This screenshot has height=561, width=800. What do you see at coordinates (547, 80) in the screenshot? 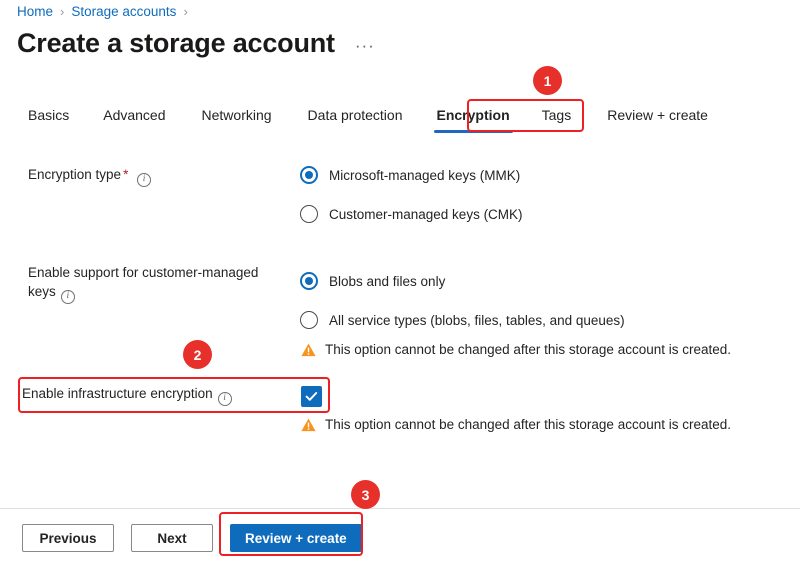
I see `annotation-badge-1: 1` at bounding box center [547, 80].